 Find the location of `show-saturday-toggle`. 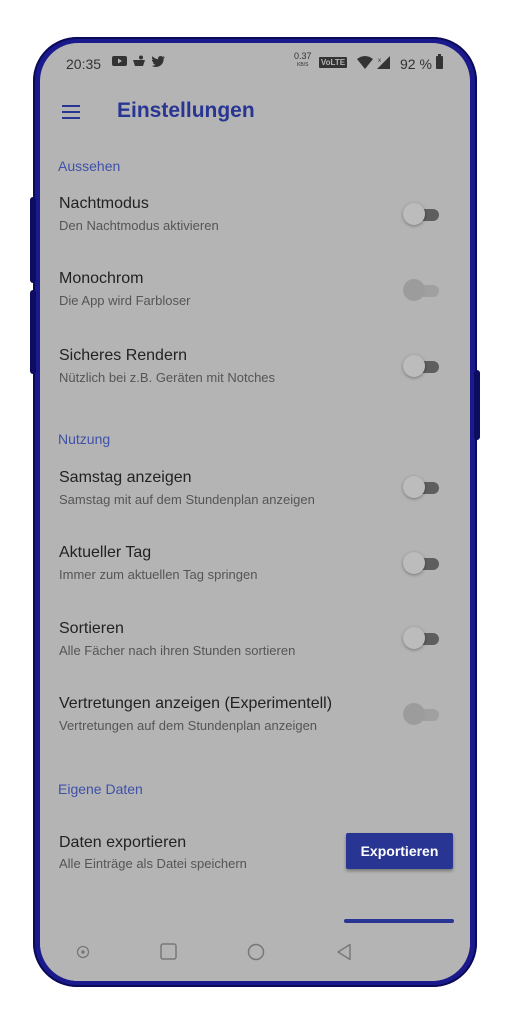

show-saturday-toggle is located at coordinates (422, 487).